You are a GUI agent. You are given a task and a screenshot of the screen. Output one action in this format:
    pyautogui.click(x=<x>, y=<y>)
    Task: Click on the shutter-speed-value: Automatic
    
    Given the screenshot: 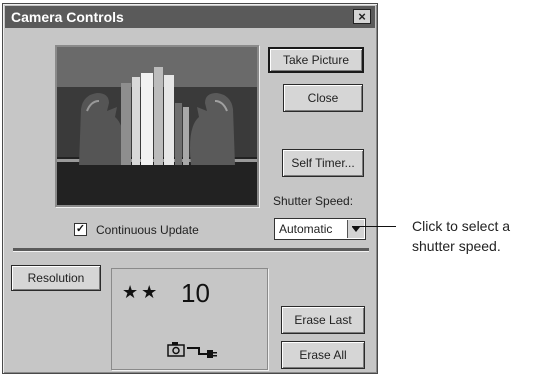 What is the action you would take?
    pyautogui.click(x=306, y=229)
    